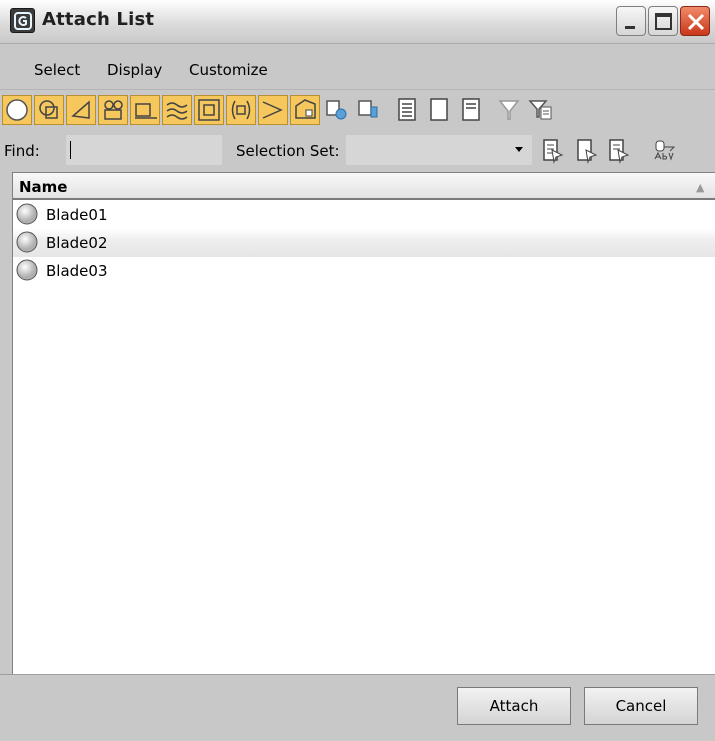 The image size is (715, 741). Describe the element at coordinates (700, 187) in the screenshot. I see `sort-ascending-icon: ▲` at that location.